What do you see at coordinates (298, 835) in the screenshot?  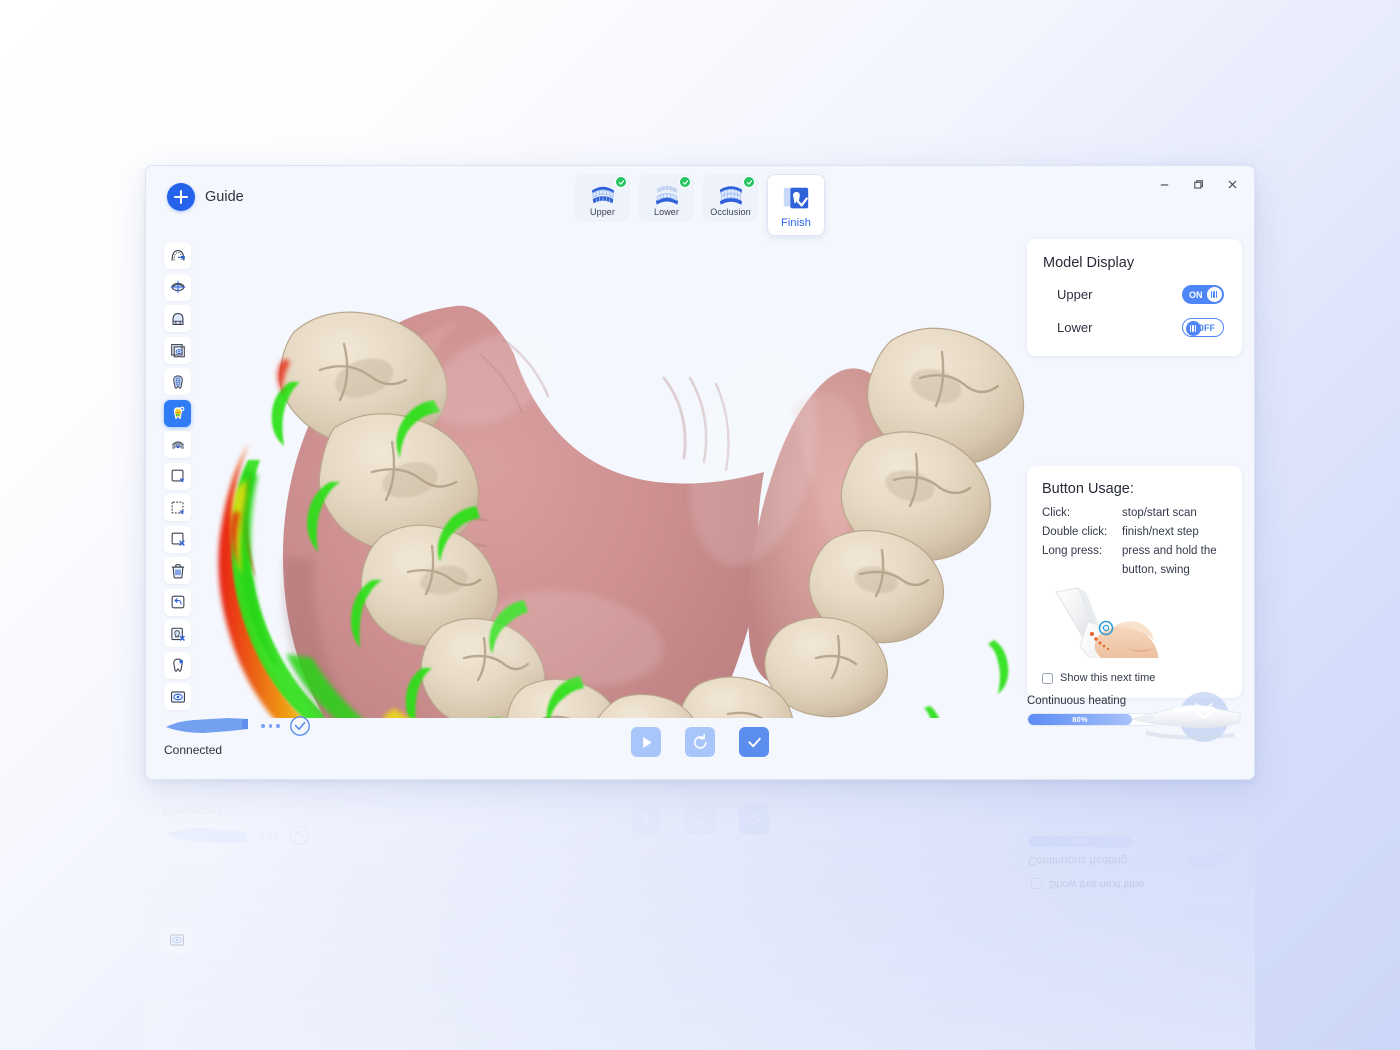 I see `reflection-check-circle-icon` at bounding box center [298, 835].